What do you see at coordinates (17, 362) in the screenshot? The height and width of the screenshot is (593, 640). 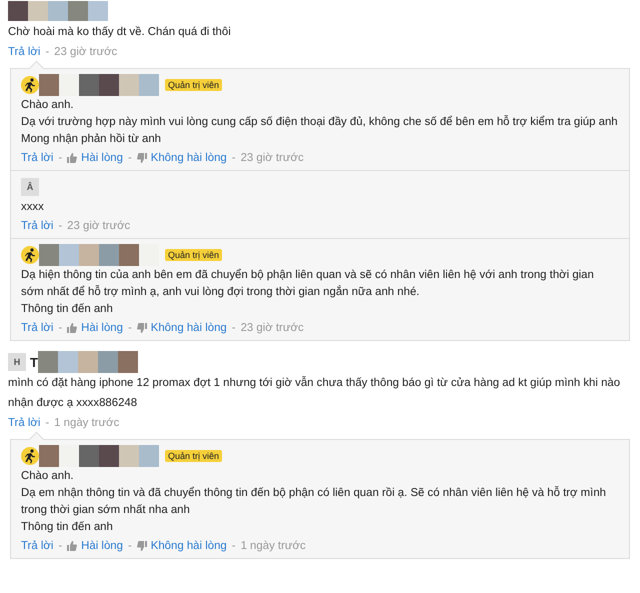 I see `avatar-letter: H` at bounding box center [17, 362].